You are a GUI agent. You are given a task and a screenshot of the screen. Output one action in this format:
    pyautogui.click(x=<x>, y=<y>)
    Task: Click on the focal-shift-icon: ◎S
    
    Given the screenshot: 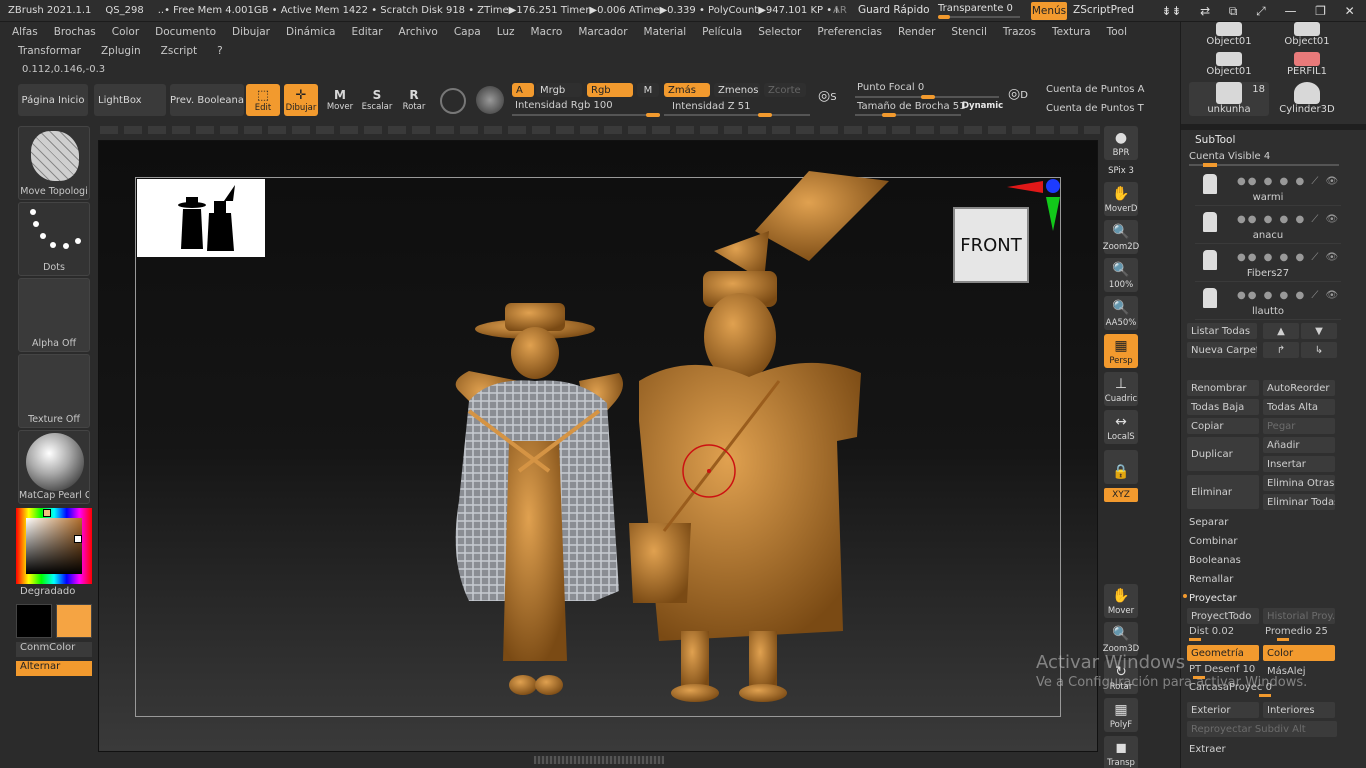 What is the action you would take?
    pyautogui.click(x=833, y=102)
    